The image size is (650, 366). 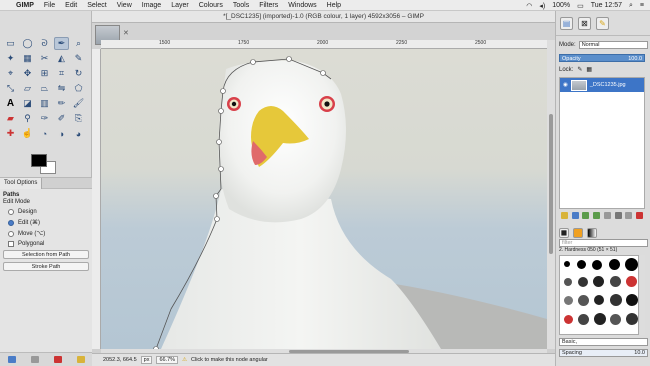 What do you see at coordinates (61, 43) in the screenshot?
I see `paths-tool-icon: ✒` at bounding box center [61, 43].